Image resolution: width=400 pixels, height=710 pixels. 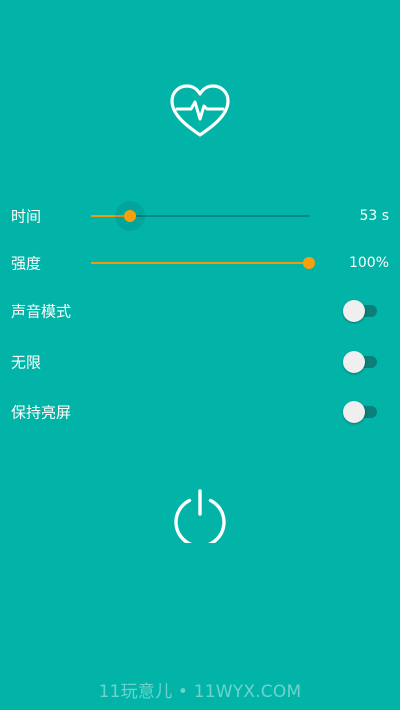 I want to click on intensity-slider, so click(x=203, y=263).